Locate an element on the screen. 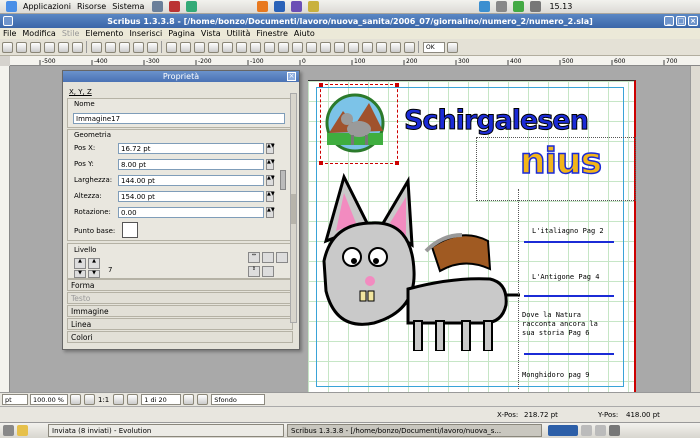  unlink-frames-icon is located at coordinates (367, 47).